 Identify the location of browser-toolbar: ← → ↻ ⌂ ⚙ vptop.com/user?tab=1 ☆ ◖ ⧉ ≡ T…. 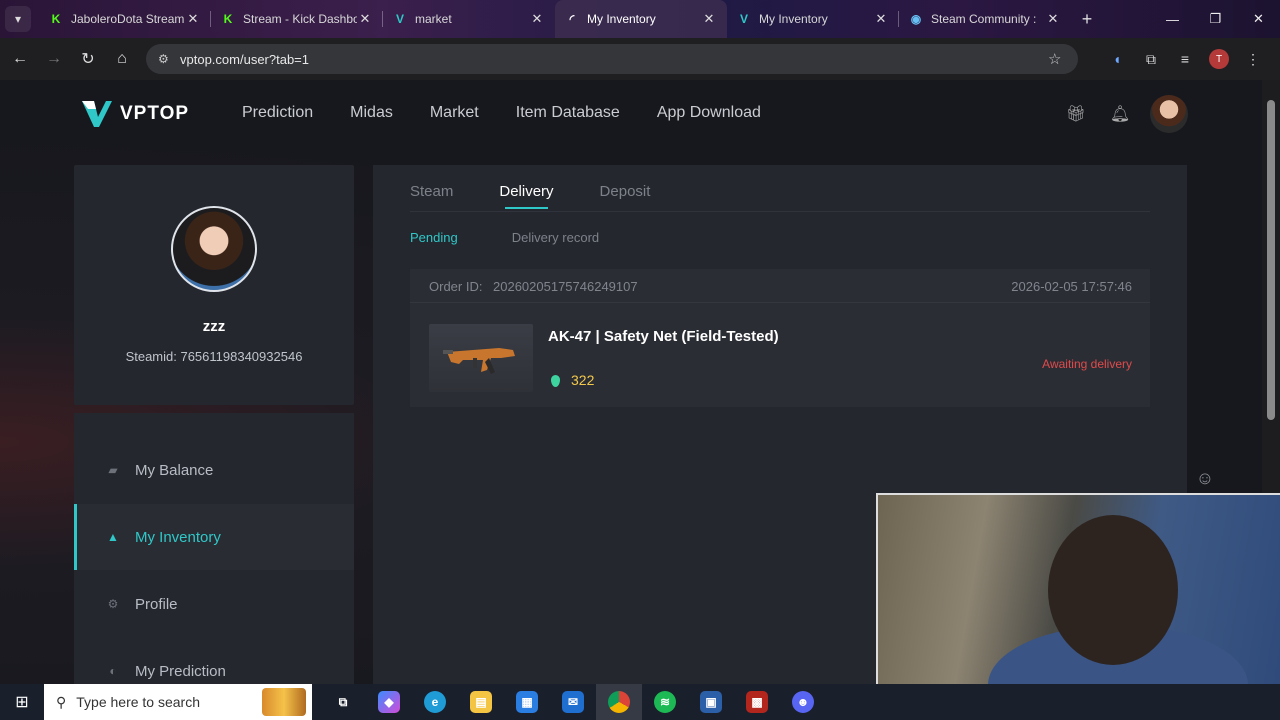
(640, 59).